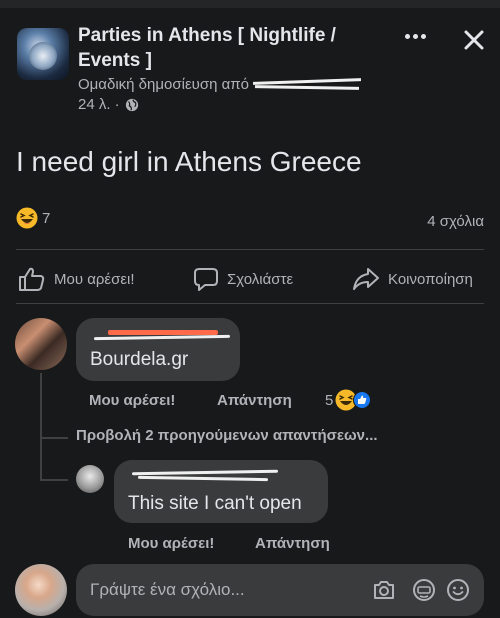  I want to click on like-label: Μου αρέσει!, so click(94, 279).